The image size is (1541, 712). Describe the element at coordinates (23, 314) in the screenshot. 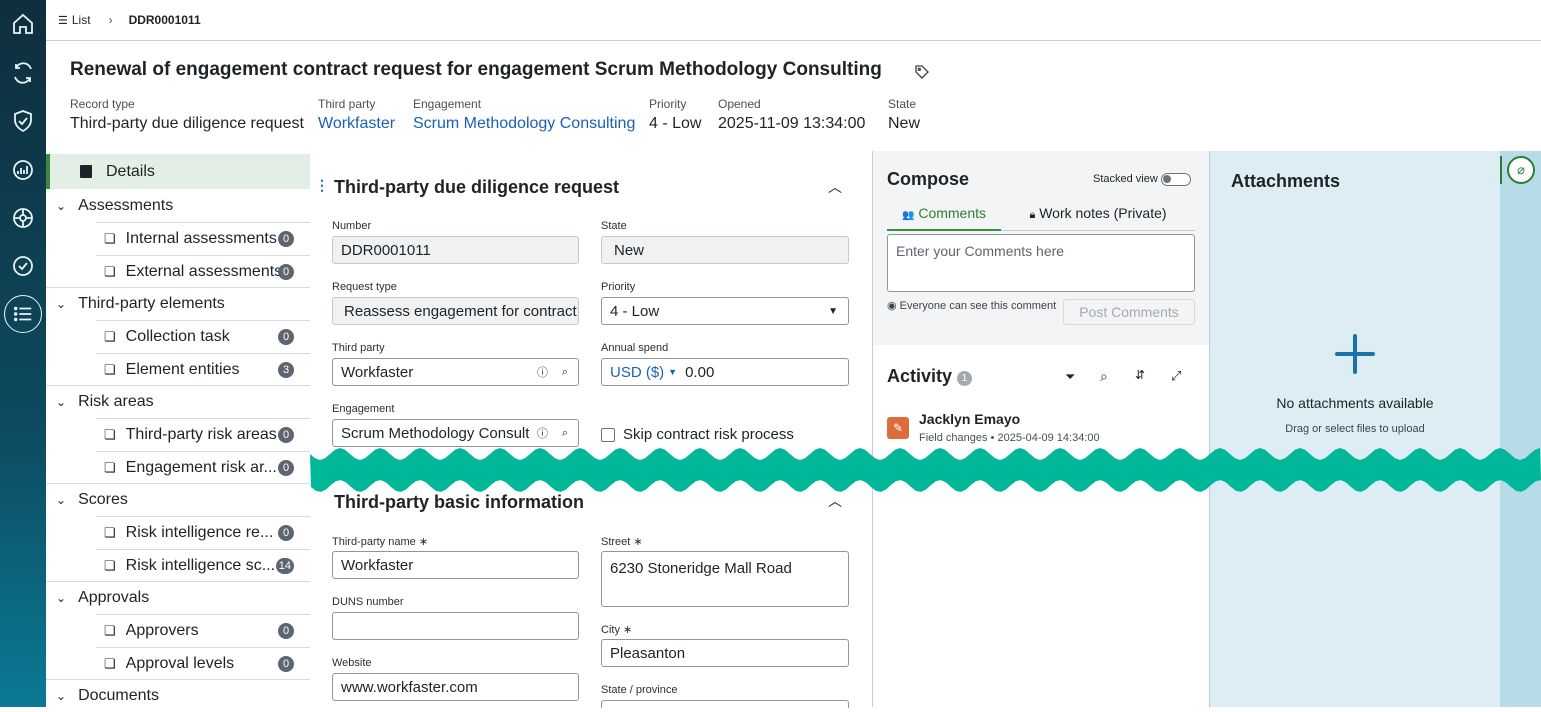

I see `list-icon` at that location.